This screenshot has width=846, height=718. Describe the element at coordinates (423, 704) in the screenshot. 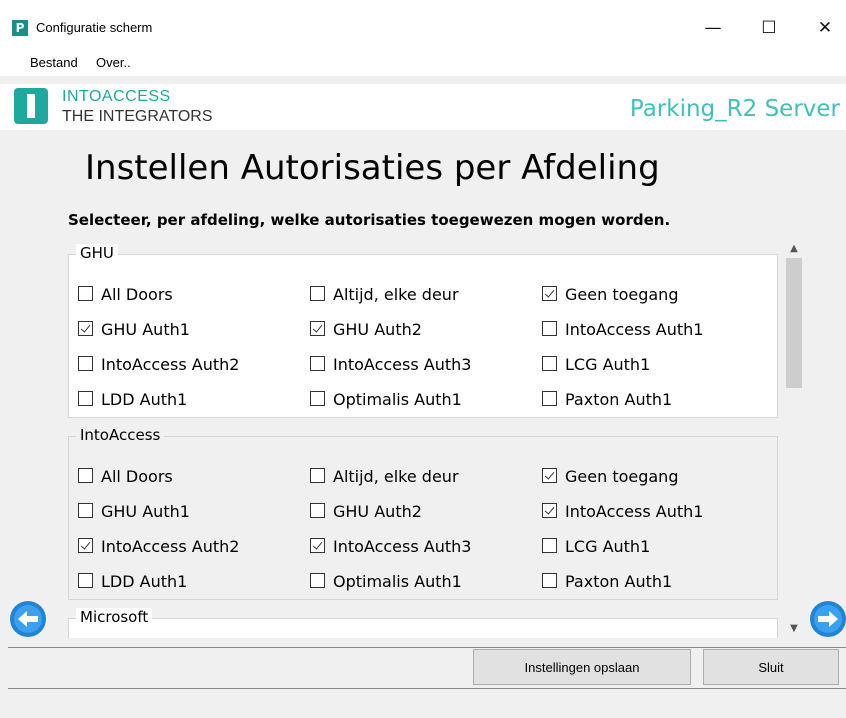

I see `status-bar` at that location.